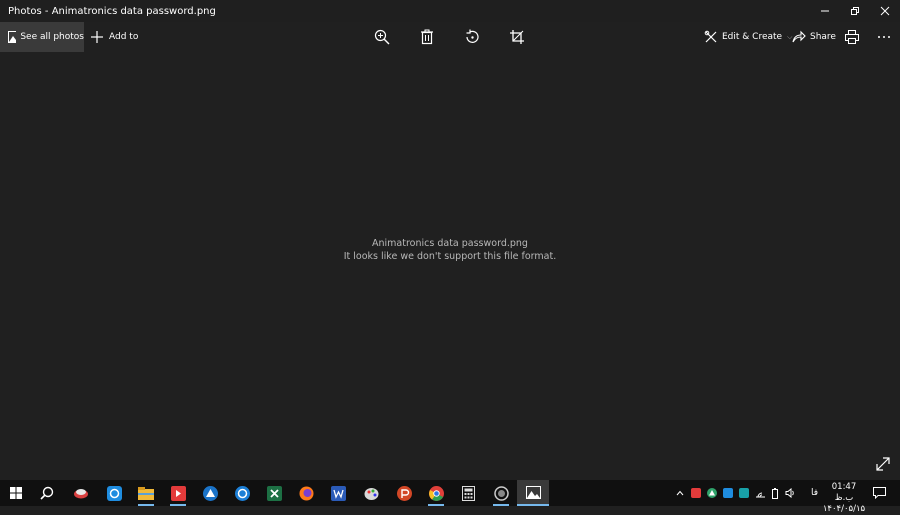 This screenshot has height=515, width=900. I want to click on add-to-button: Add to, so click(114, 37).